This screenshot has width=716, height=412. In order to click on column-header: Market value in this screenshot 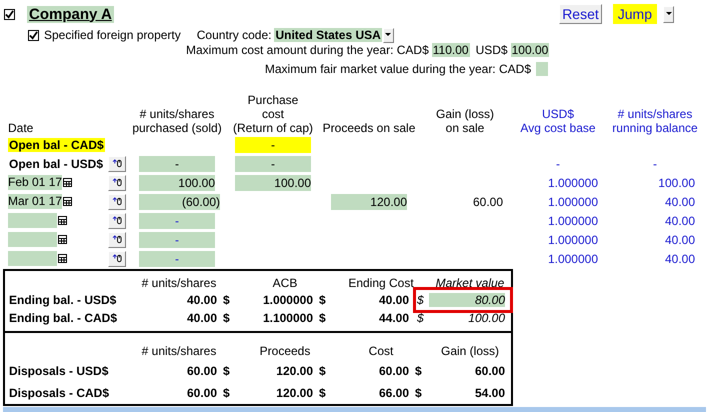, I will do `click(470, 283)`.